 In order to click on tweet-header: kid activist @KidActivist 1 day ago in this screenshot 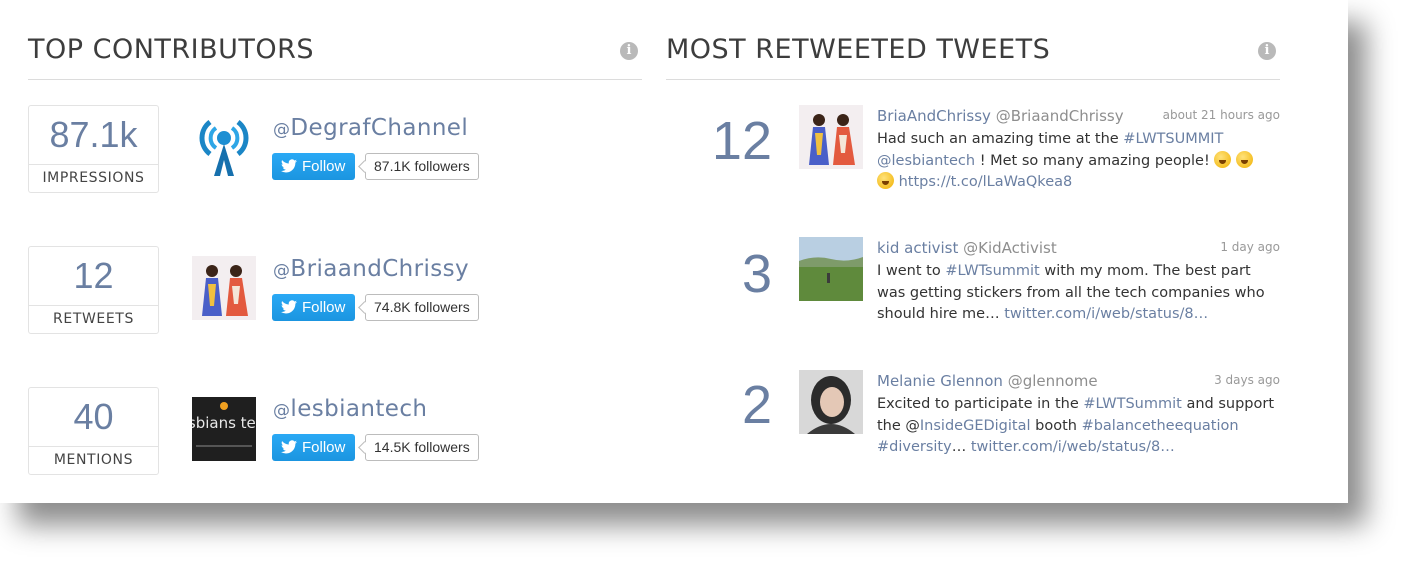, I will do `click(1078, 248)`.